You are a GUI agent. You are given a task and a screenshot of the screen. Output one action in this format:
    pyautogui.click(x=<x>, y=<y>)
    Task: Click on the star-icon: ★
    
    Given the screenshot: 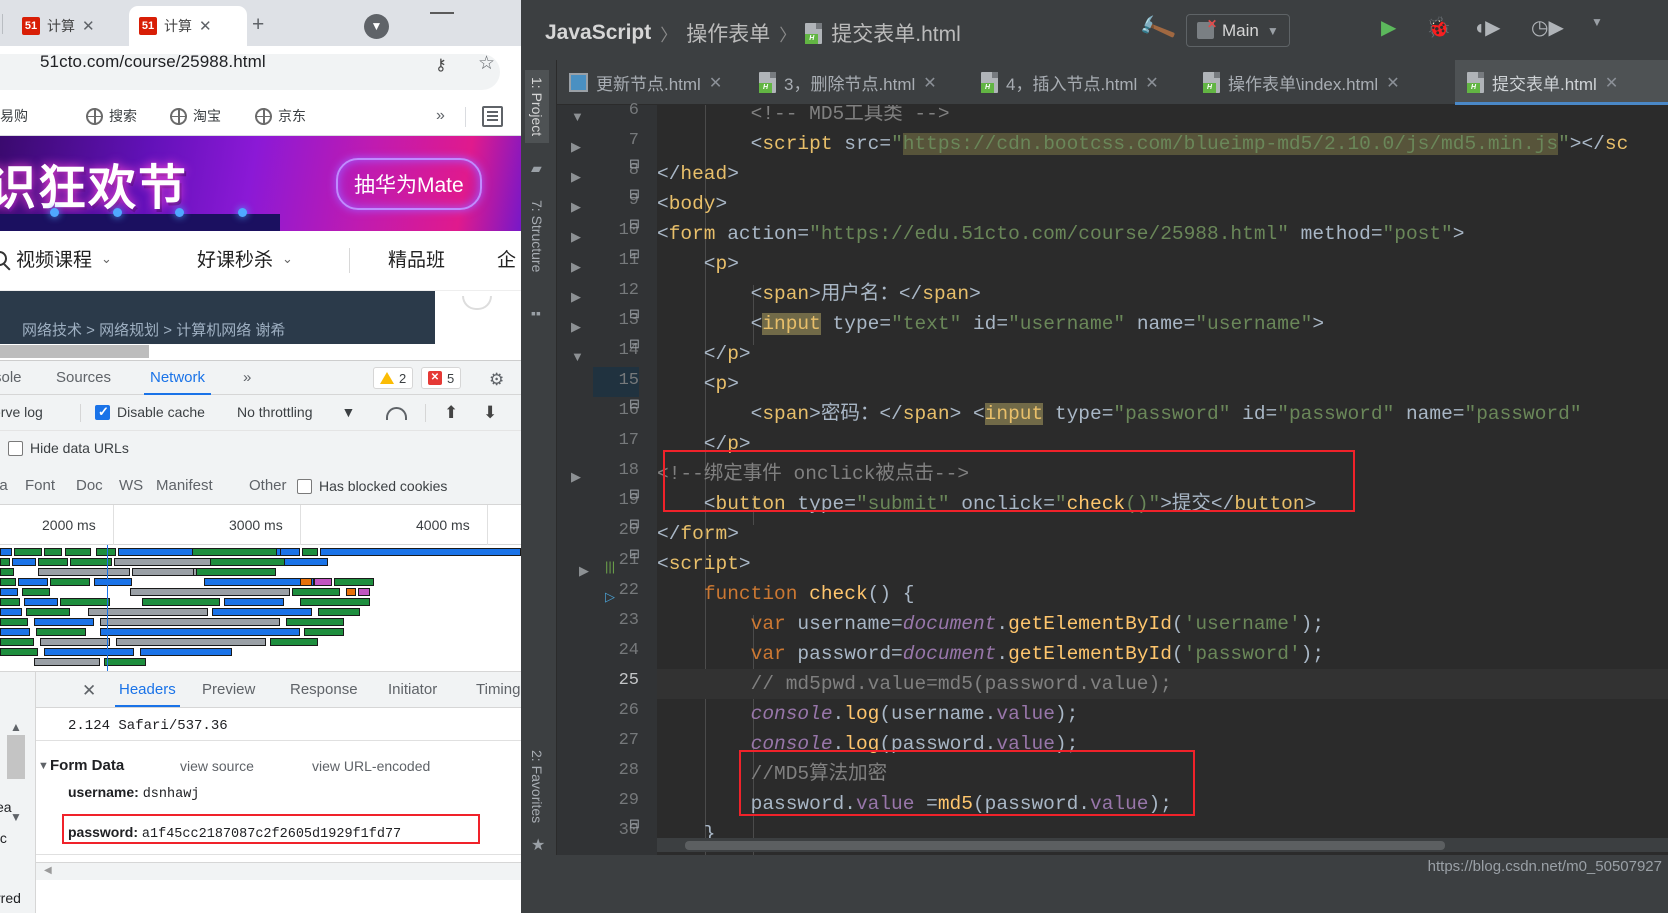 What is the action you would take?
    pyautogui.click(x=538, y=845)
    